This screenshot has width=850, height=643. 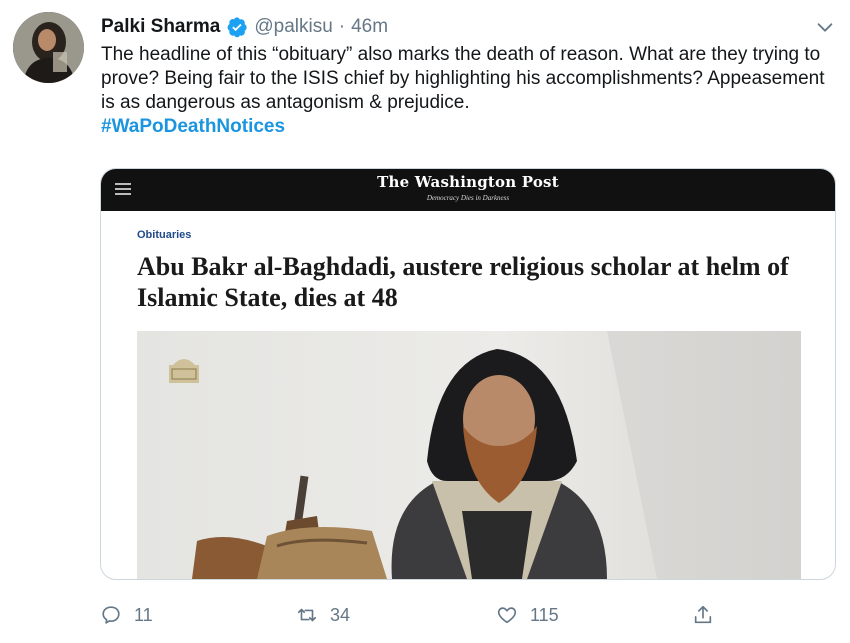 I want to click on tweet-actions: 11 34 115, so click(x=467, y=615).